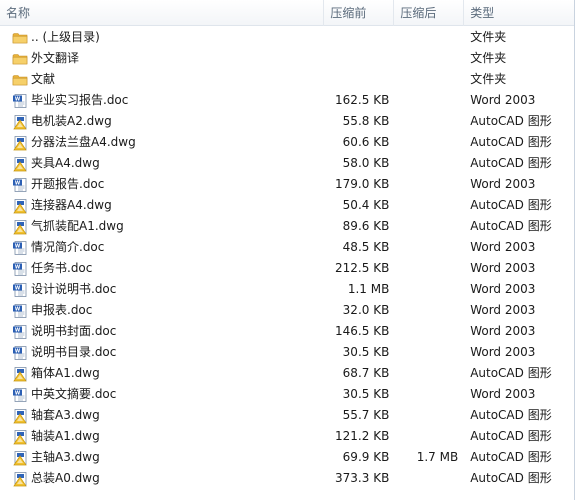 The image size is (575, 500). I want to click on file-size: 179.0 KB, so click(362, 184).